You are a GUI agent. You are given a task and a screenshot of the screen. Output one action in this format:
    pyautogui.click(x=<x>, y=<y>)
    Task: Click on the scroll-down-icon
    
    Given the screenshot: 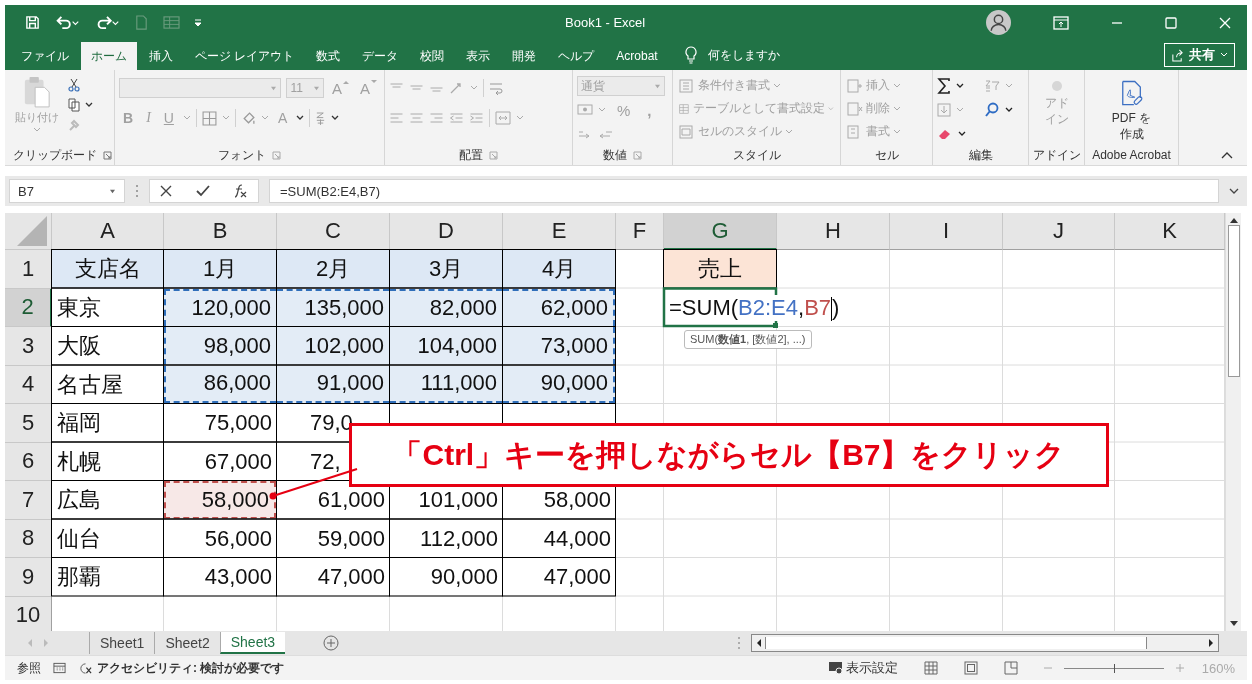 What is the action you would take?
    pyautogui.click(x=1233, y=624)
    